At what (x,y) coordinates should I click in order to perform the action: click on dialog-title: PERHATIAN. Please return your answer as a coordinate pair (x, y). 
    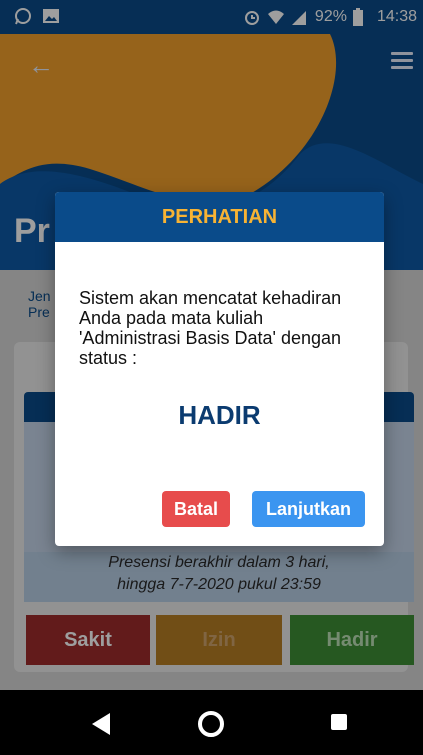
    Looking at the image, I should click on (219, 217).